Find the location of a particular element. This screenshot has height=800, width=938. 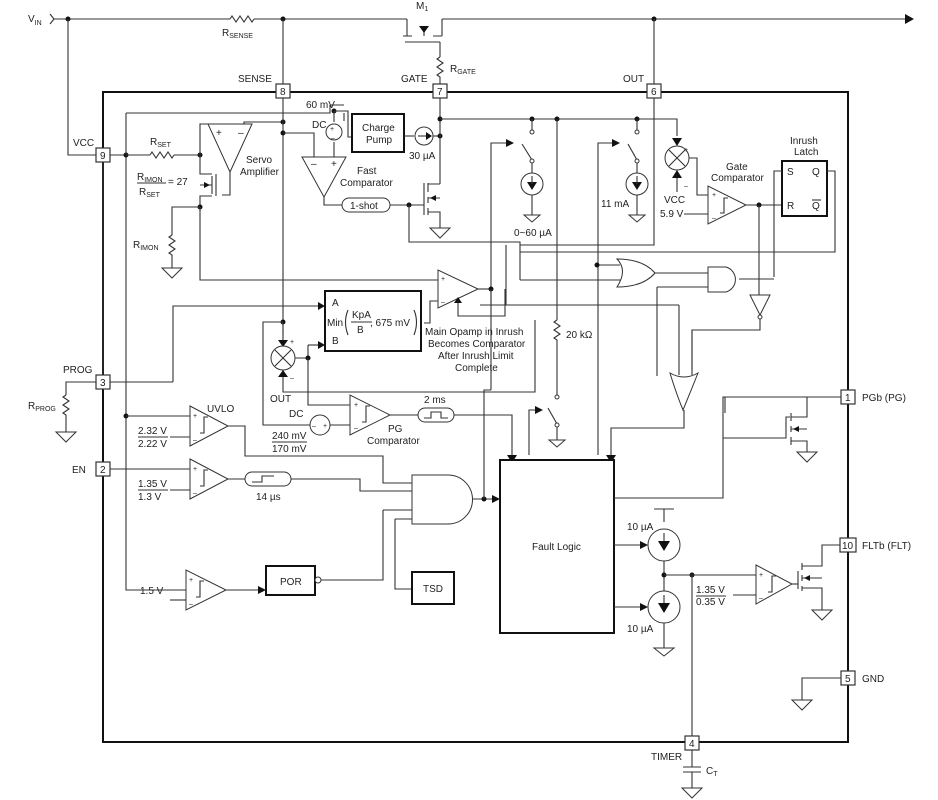

svg-text: OUT is located at coordinates (633, 79).